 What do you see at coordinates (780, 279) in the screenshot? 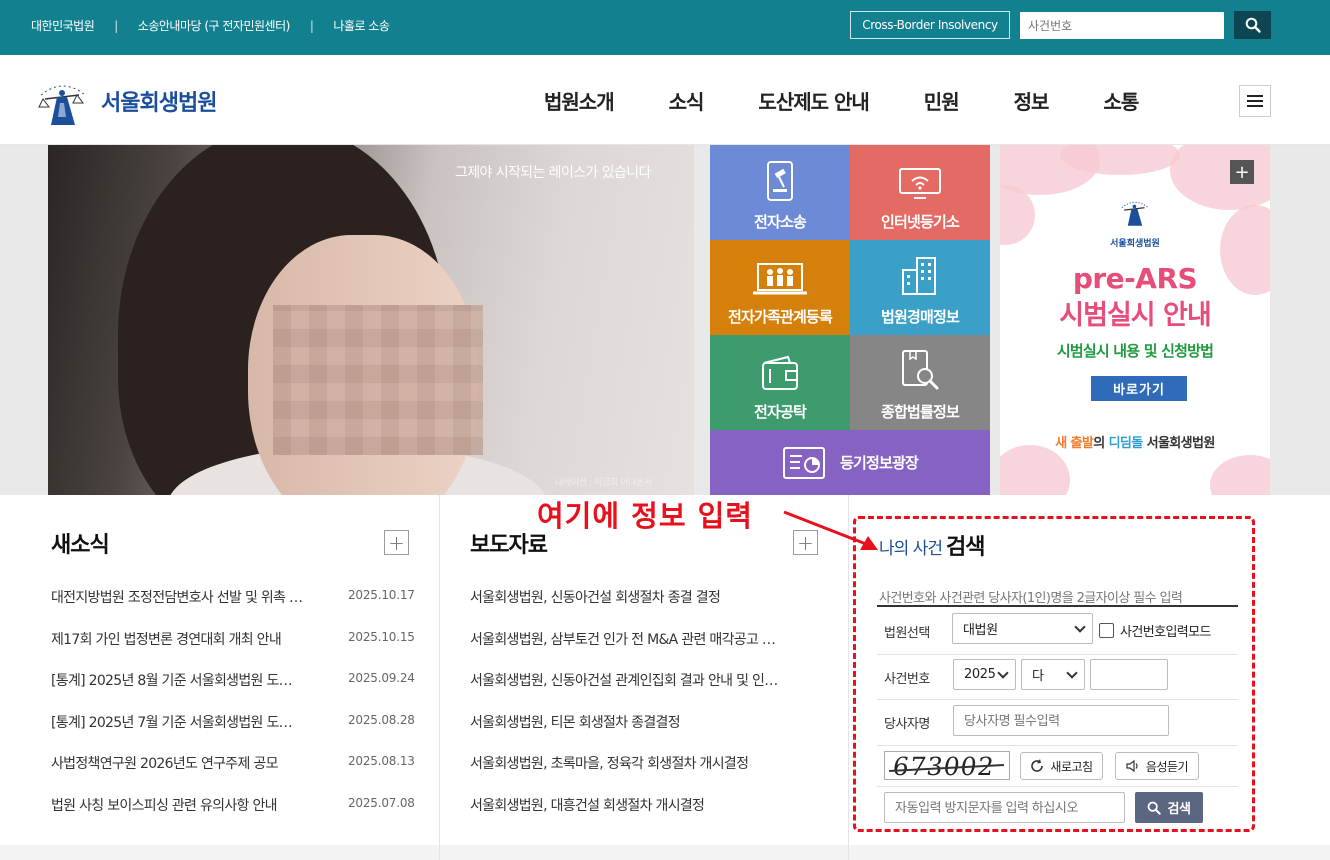
I see `family-laptop-icon` at bounding box center [780, 279].